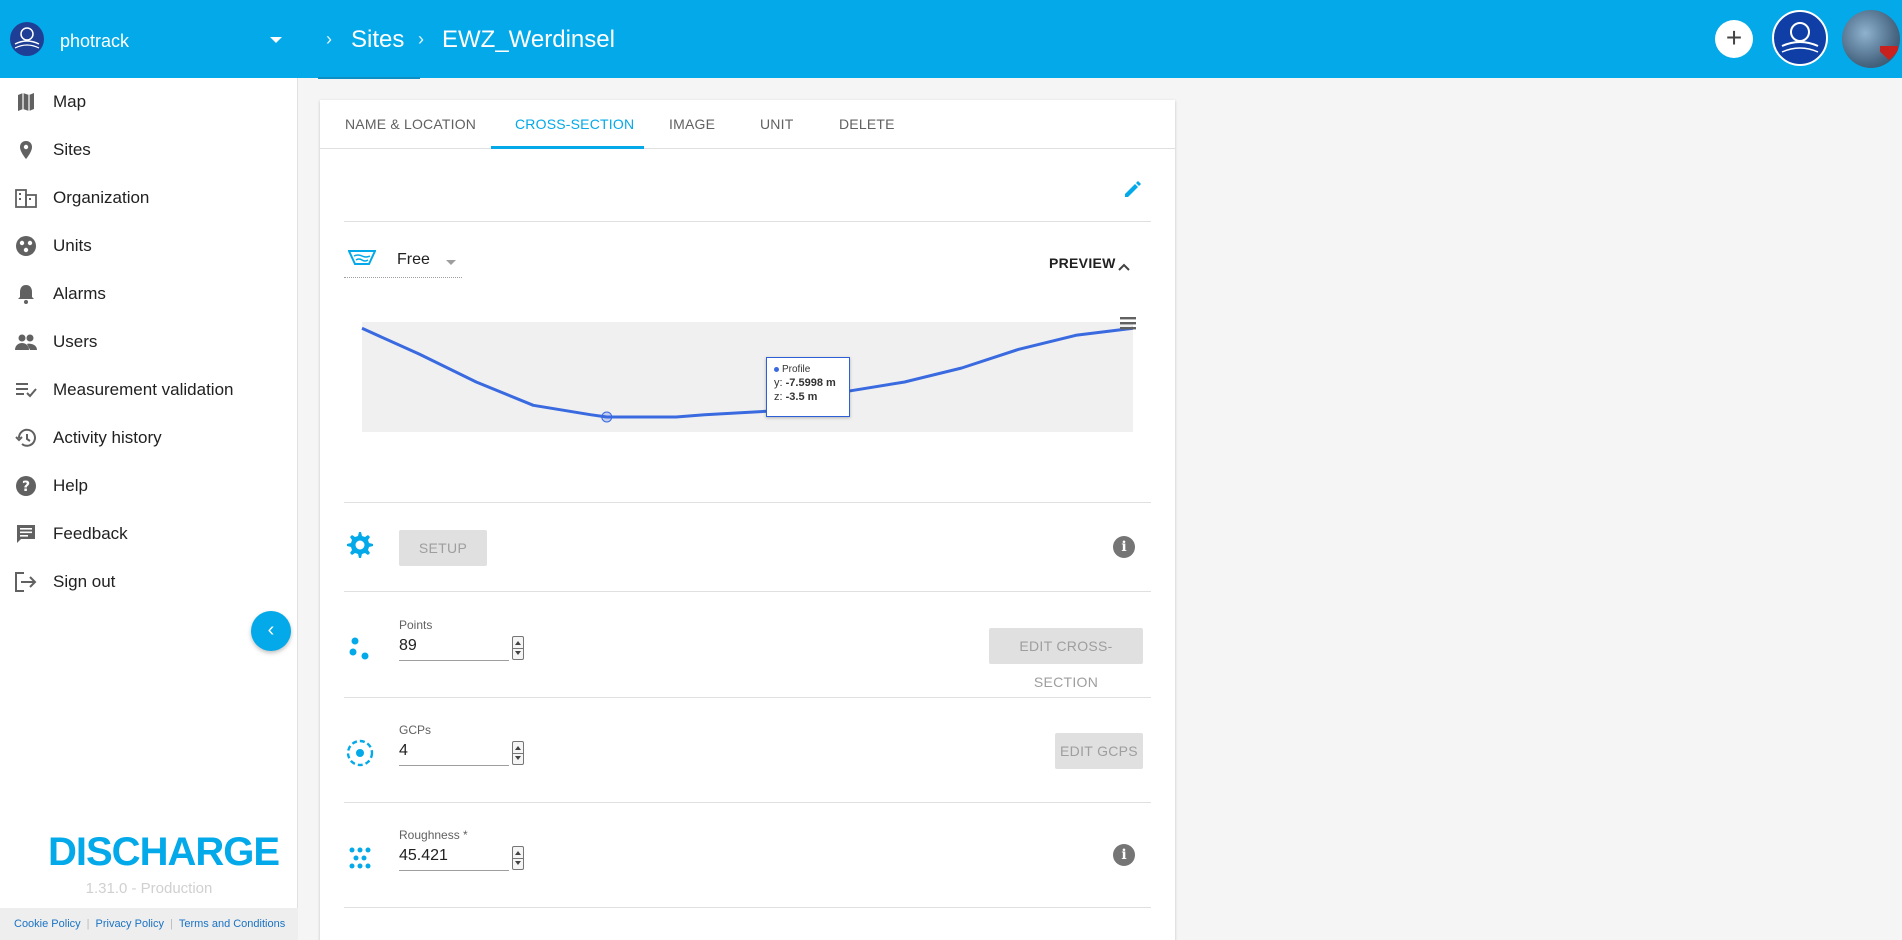 This screenshot has height=940, width=1902. I want to click on sidebar-item-label: Sites, so click(72, 149).